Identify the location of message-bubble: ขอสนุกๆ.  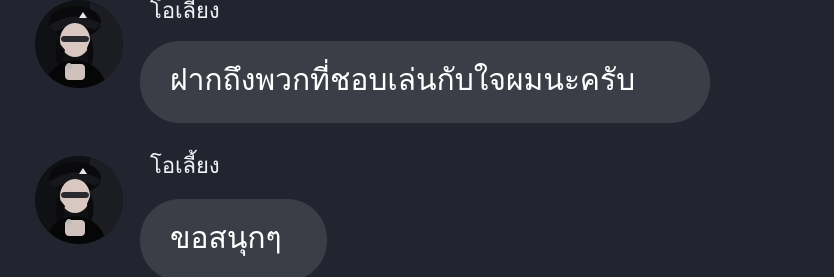
(233, 238).